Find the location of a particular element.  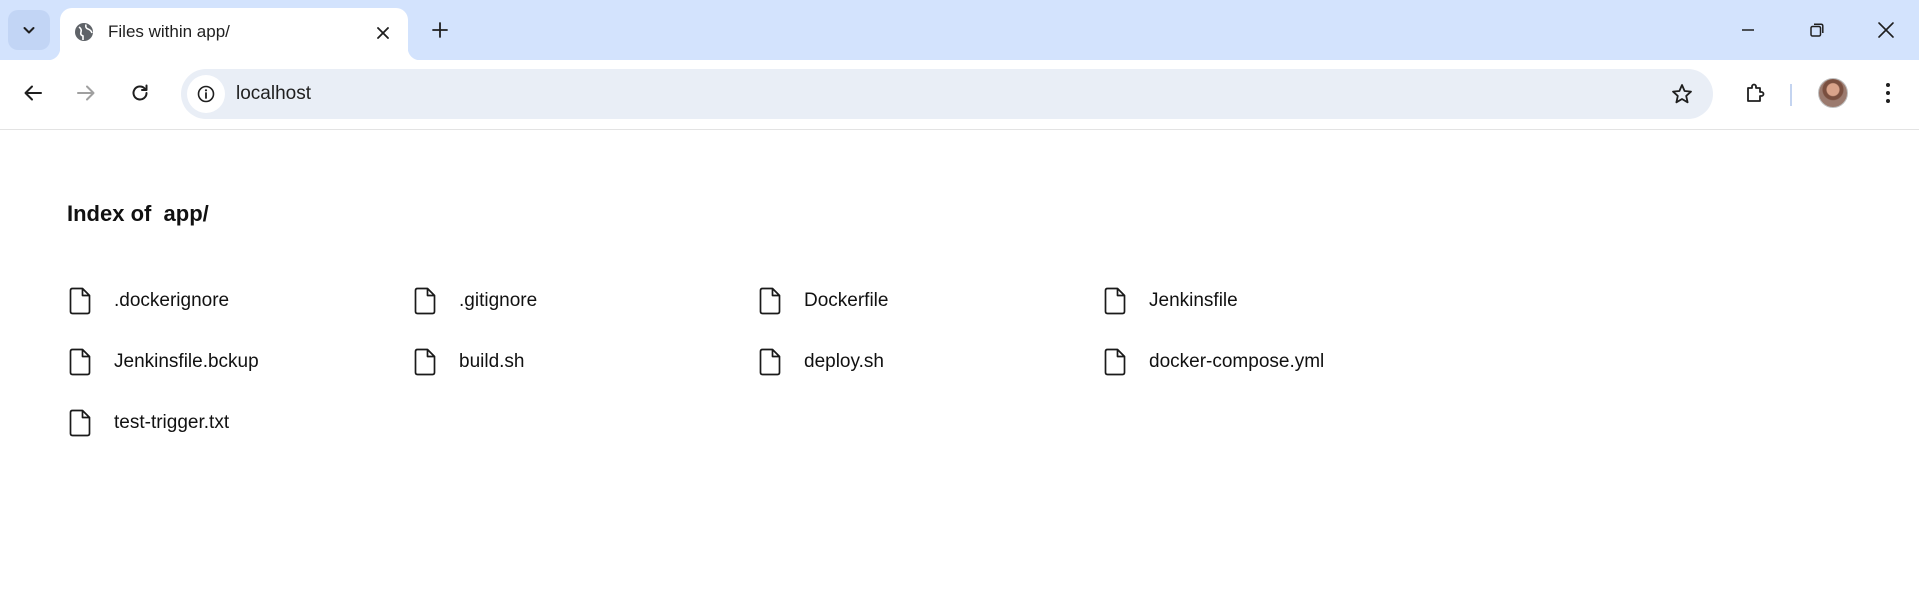

url-text: localhost is located at coordinates (273, 94).